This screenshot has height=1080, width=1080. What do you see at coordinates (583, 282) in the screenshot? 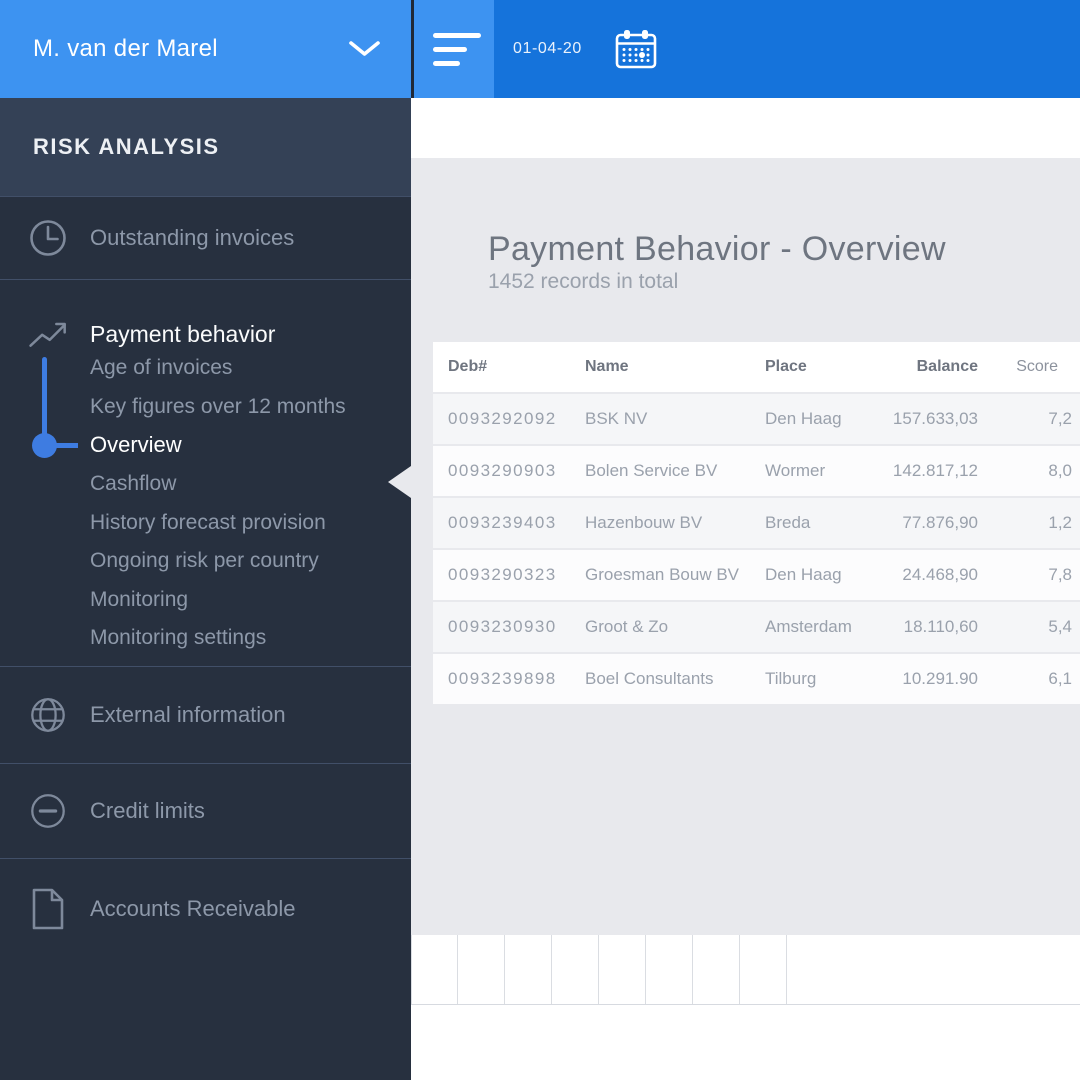
I see `records-count: 1452 records in total` at bounding box center [583, 282].